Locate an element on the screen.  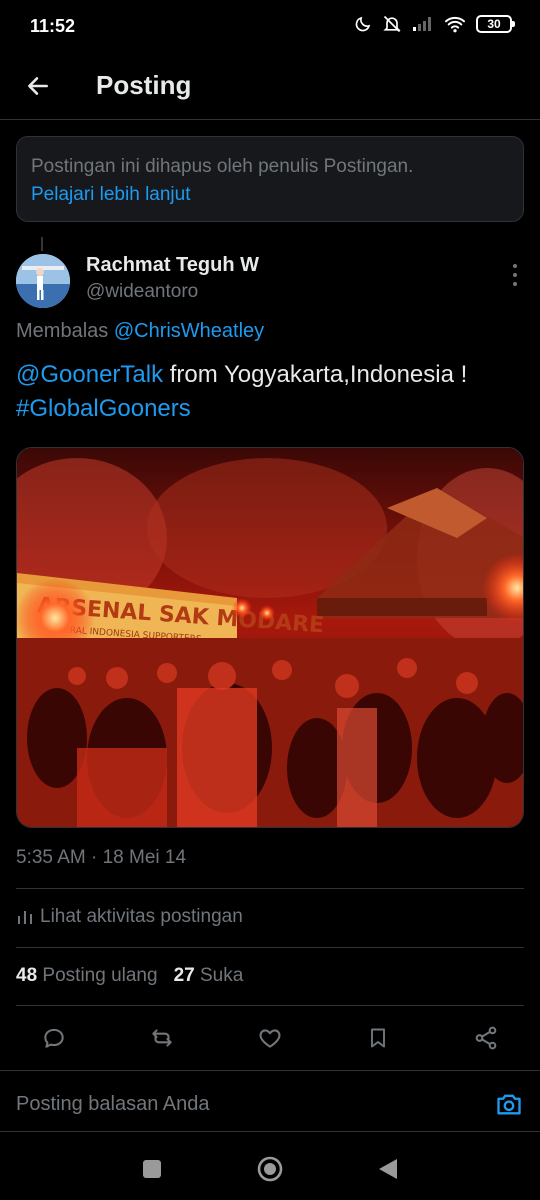
bar-chart-icon is located at coordinates (25, 917).